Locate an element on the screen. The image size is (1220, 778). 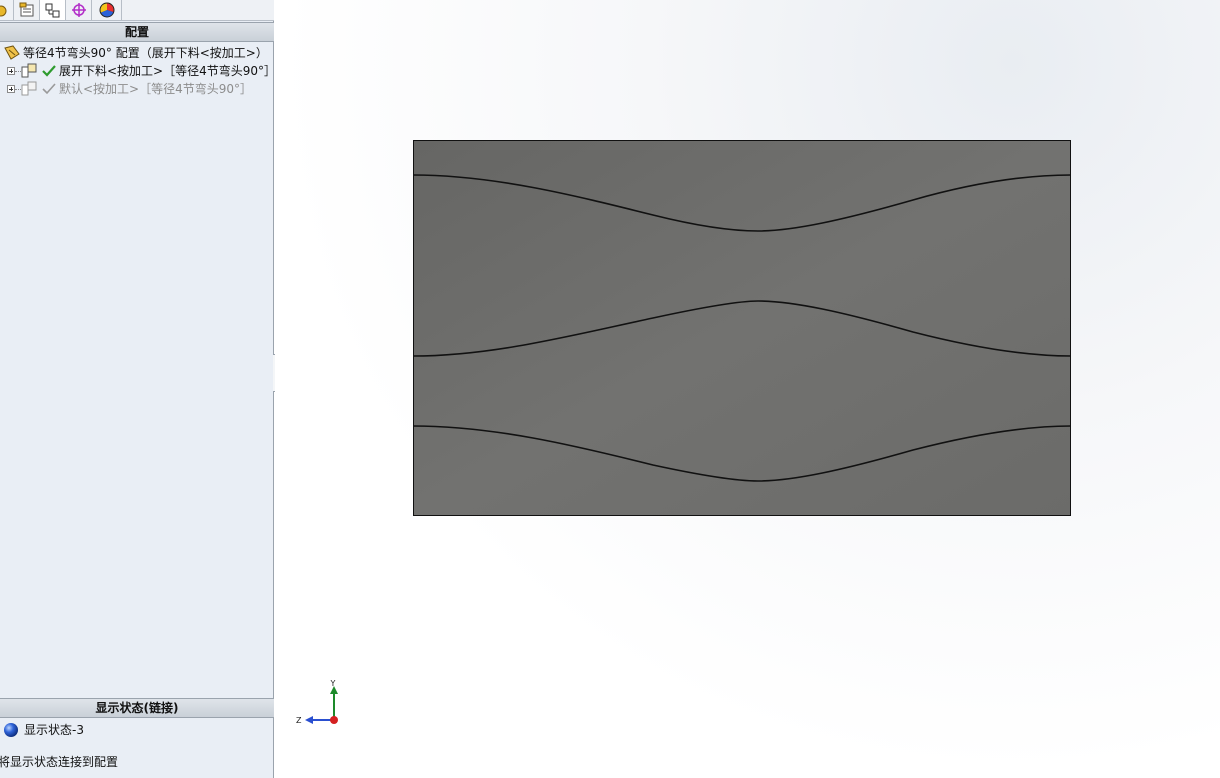
triad-y-label: Y is located at coordinates (333, 684).